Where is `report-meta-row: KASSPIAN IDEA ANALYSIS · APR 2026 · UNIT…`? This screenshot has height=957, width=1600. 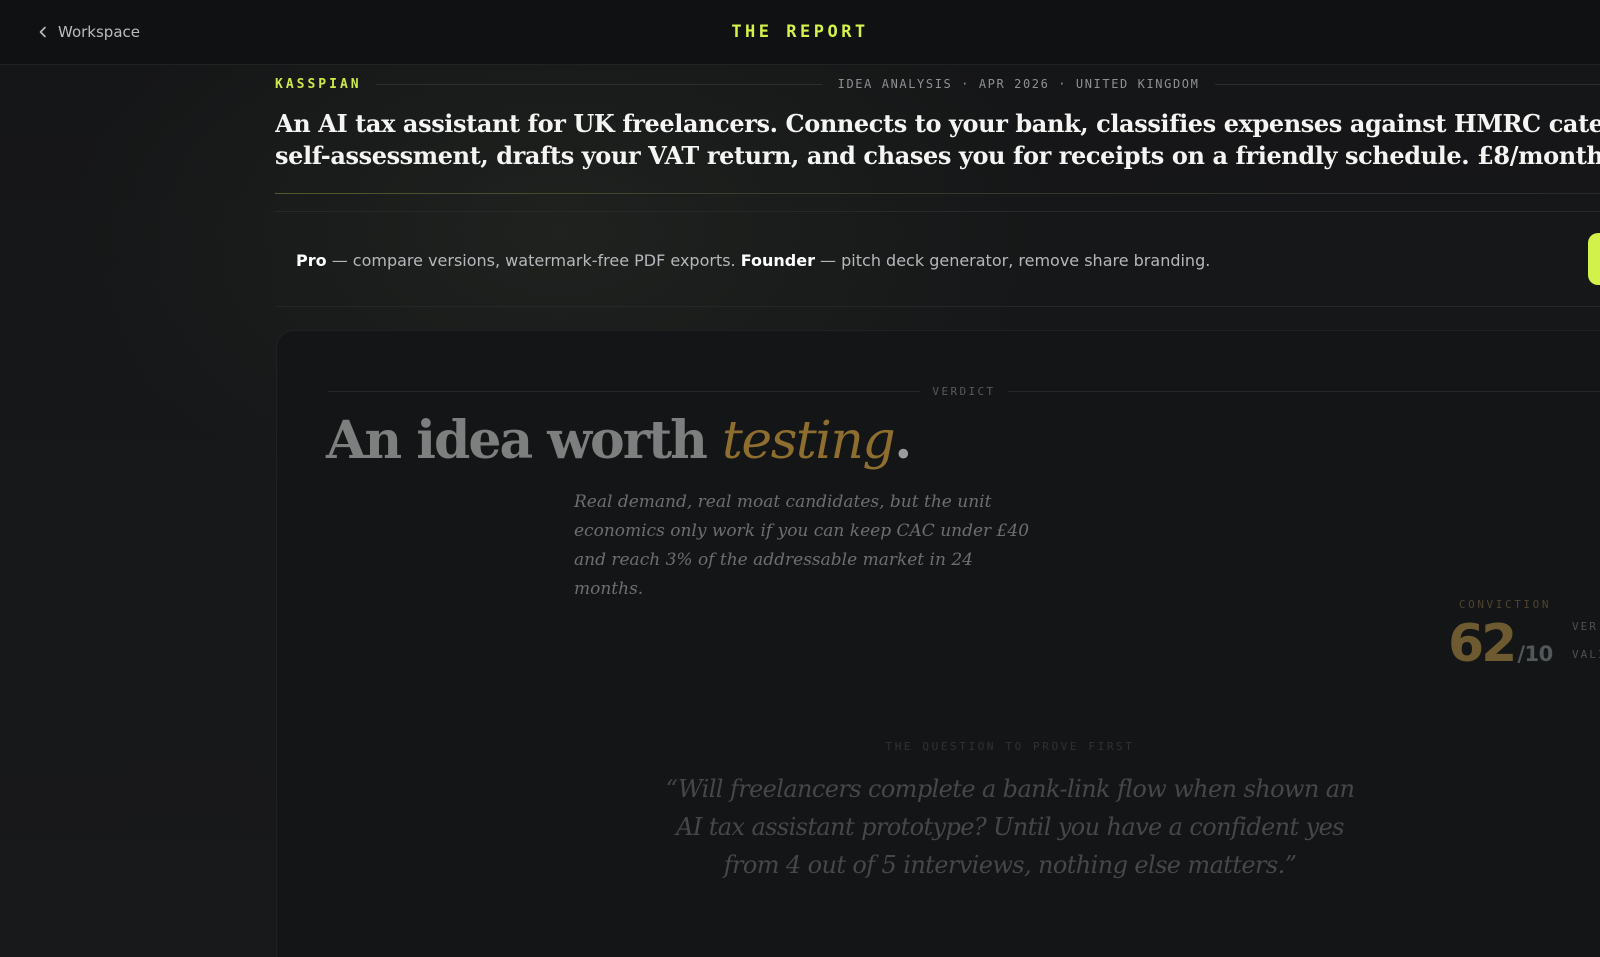 report-meta-row: KASSPIAN IDEA ANALYSIS · APR 2026 · UNIT… is located at coordinates (937, 84).